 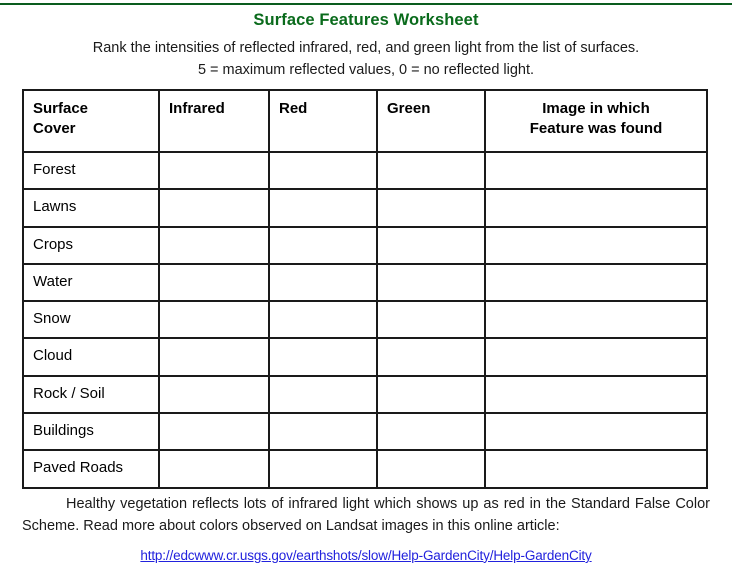 What do you see at coordinates (214, 432) in the screenshot?
I see `cell-buildings-infrared` at bounding box center [214, 432].